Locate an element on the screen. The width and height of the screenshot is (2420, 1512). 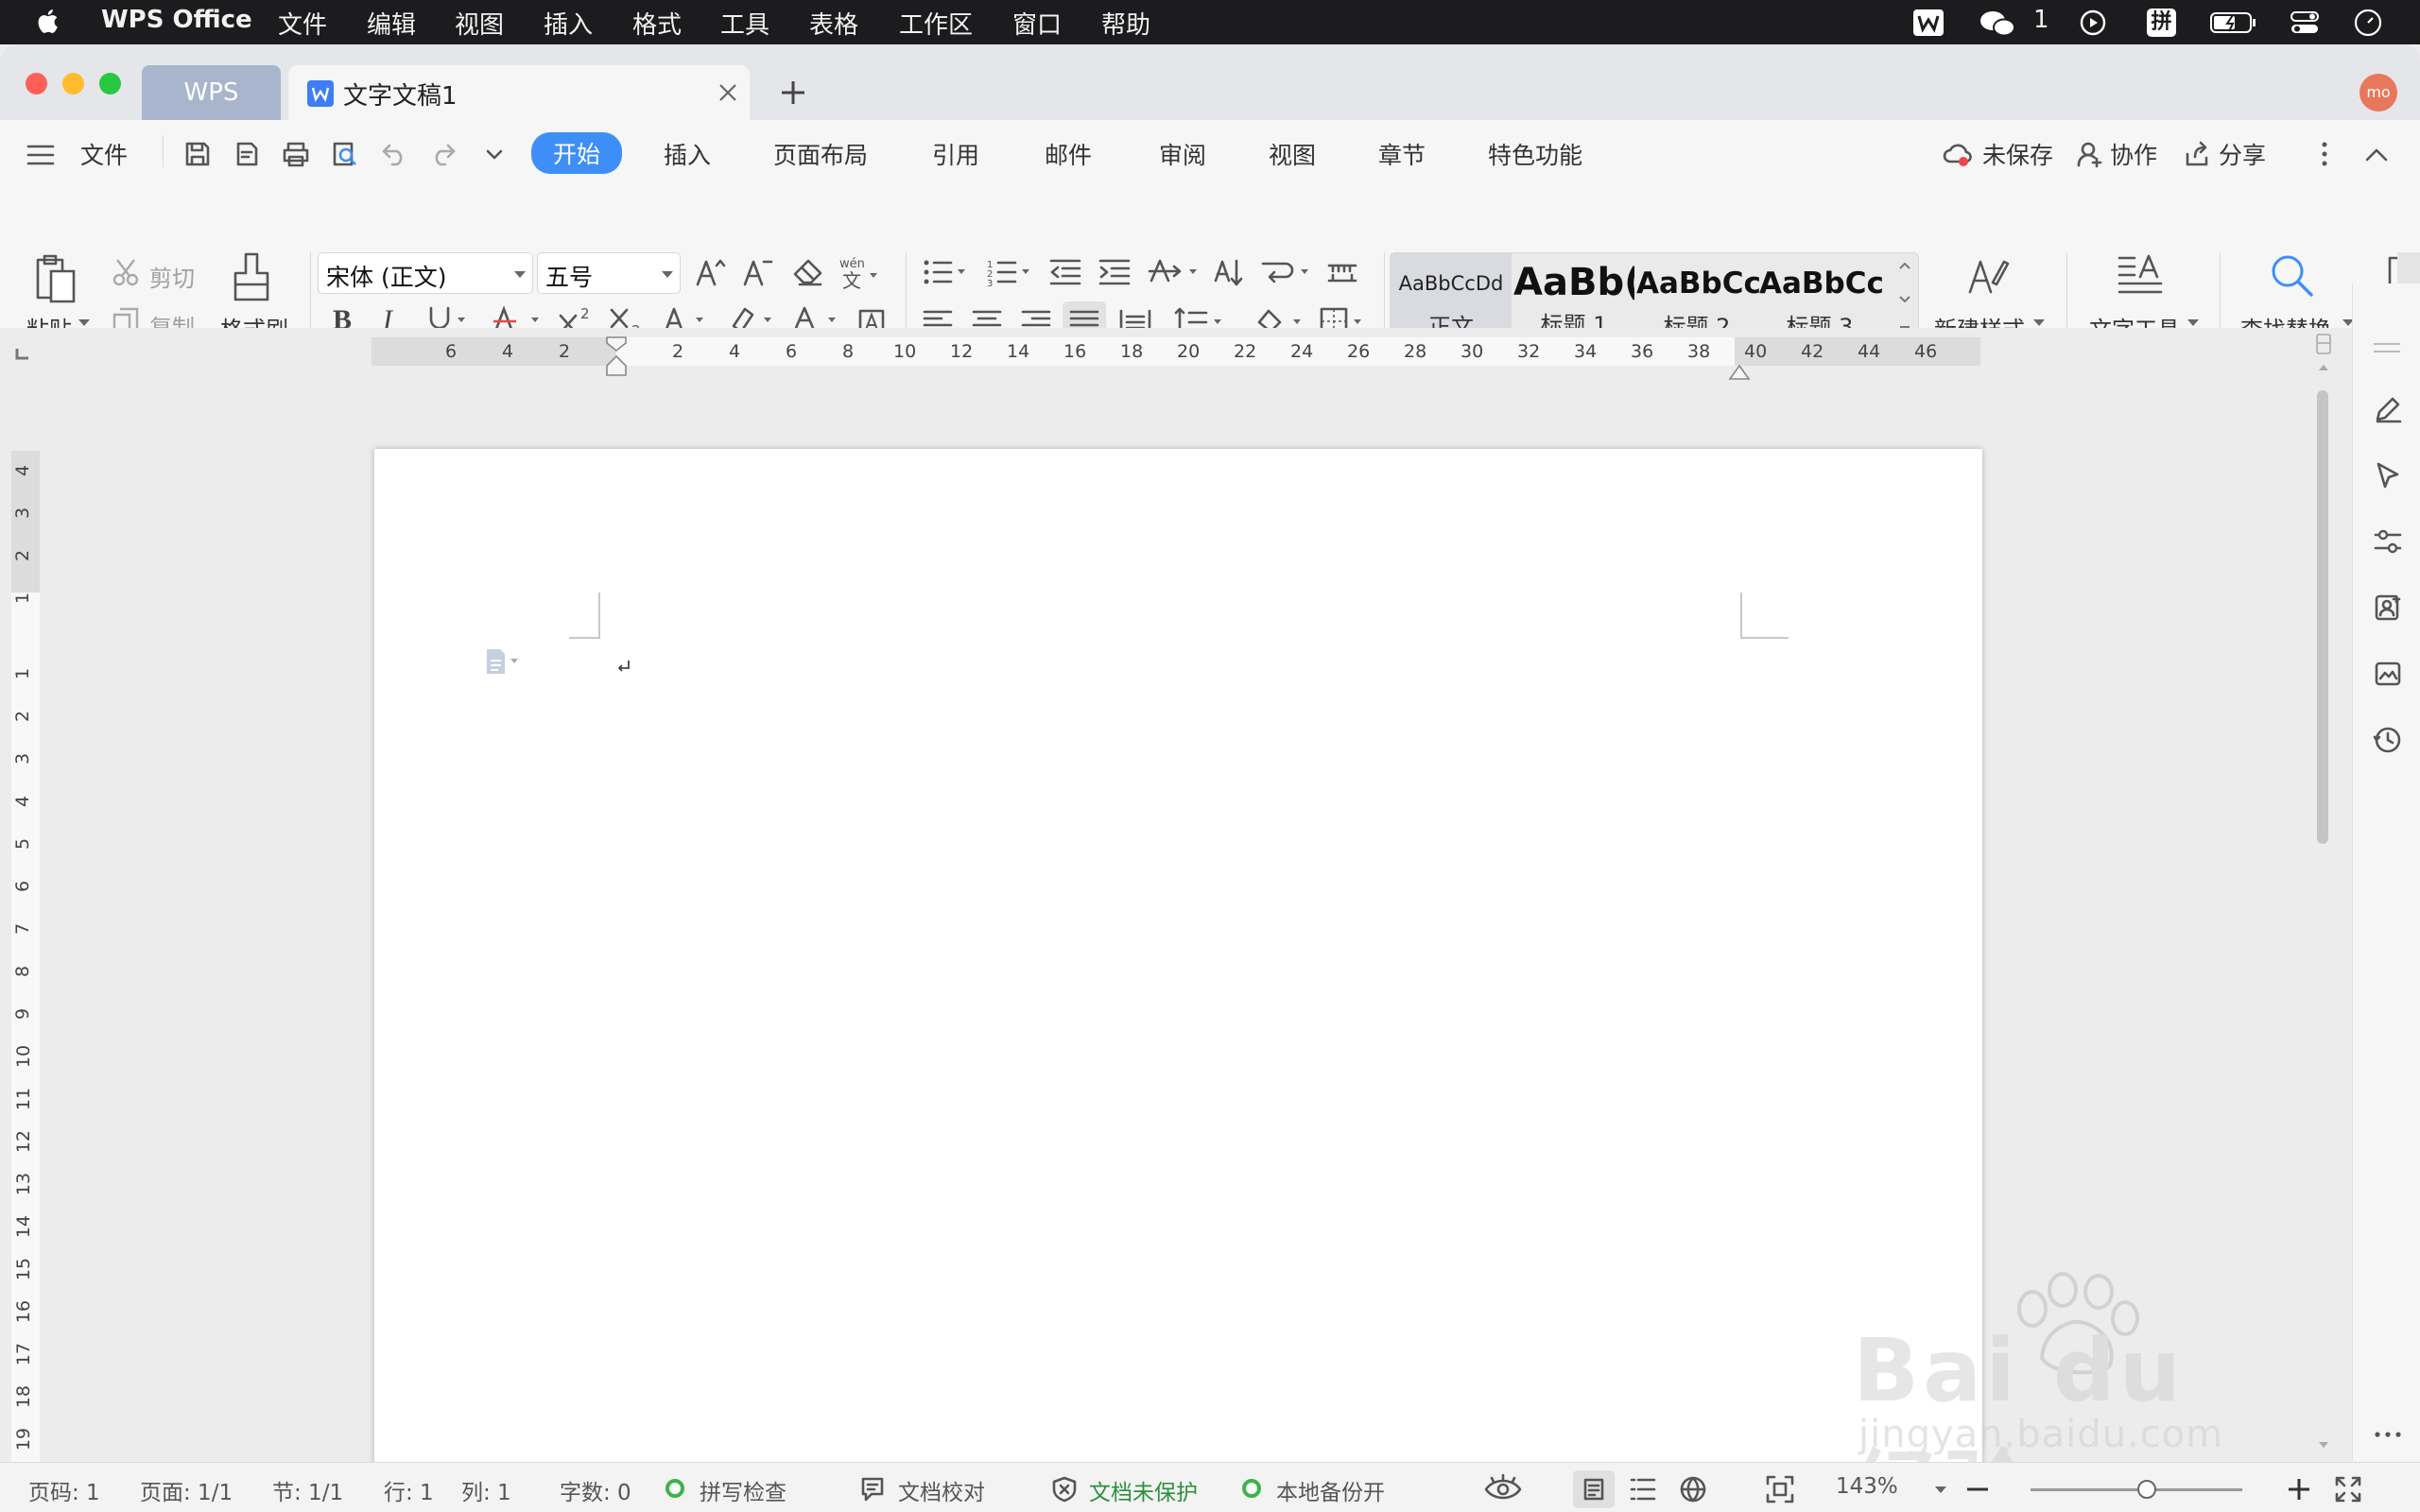
increase-font-icon is located at coordinates (711, 272).